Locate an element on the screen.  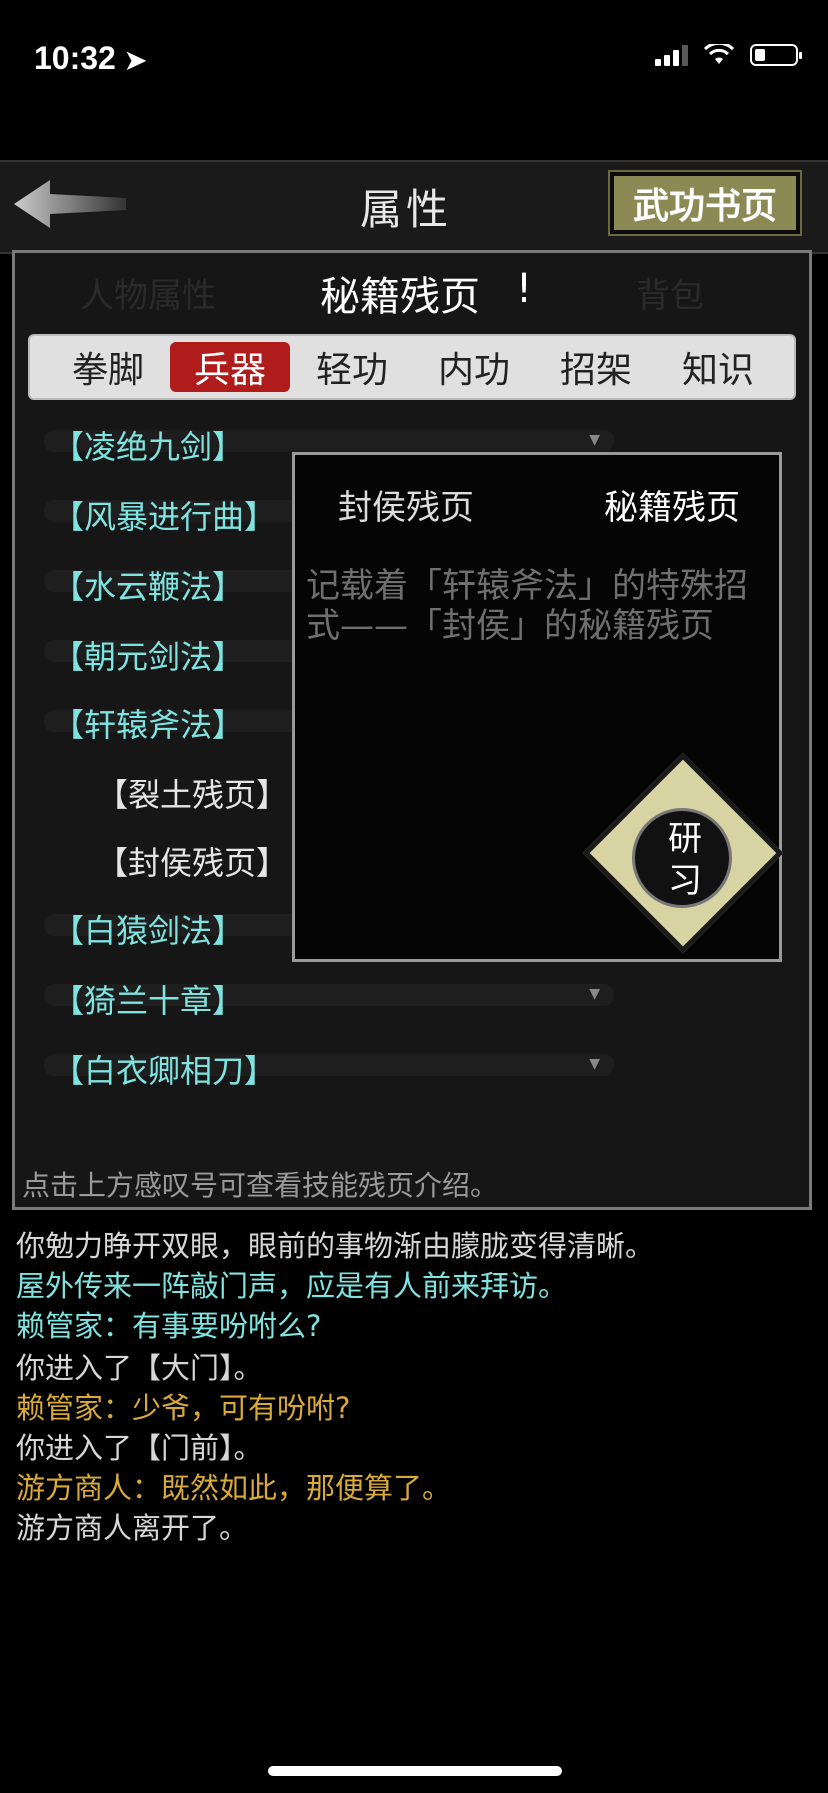
tab-inner: 内功 is located at coordinates (474, 367).